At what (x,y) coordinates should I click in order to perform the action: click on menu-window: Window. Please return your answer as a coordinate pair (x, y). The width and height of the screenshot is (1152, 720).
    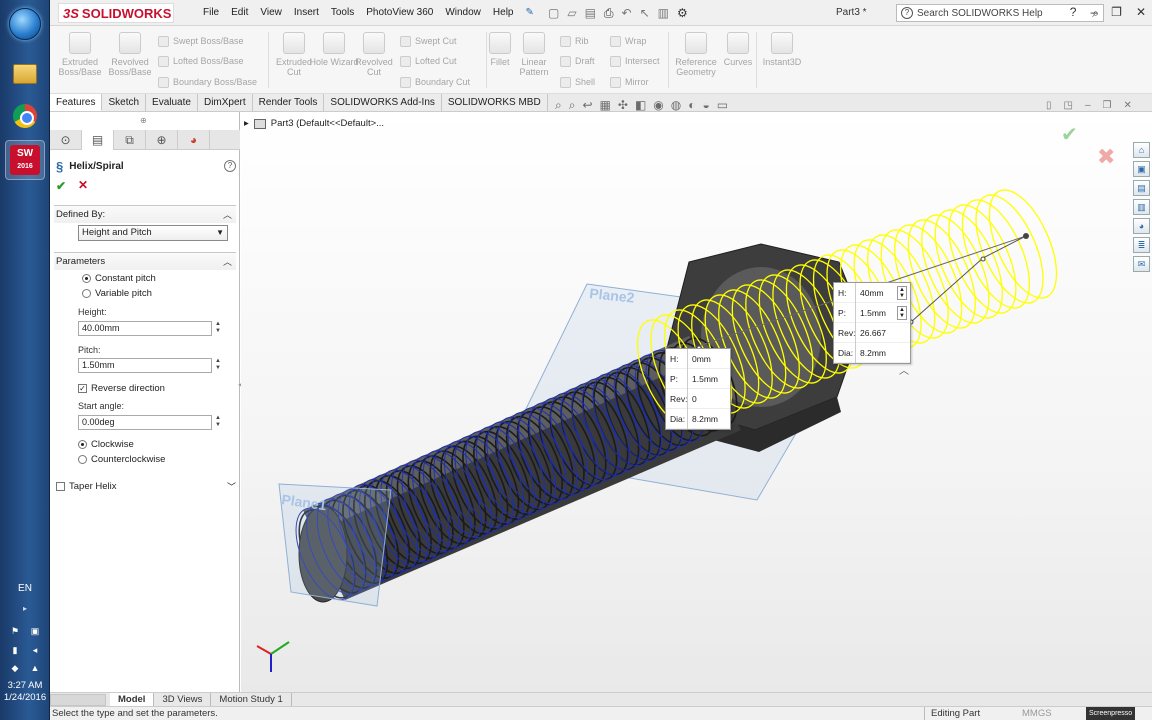
    Looking at the image, I should click on (463, 13).